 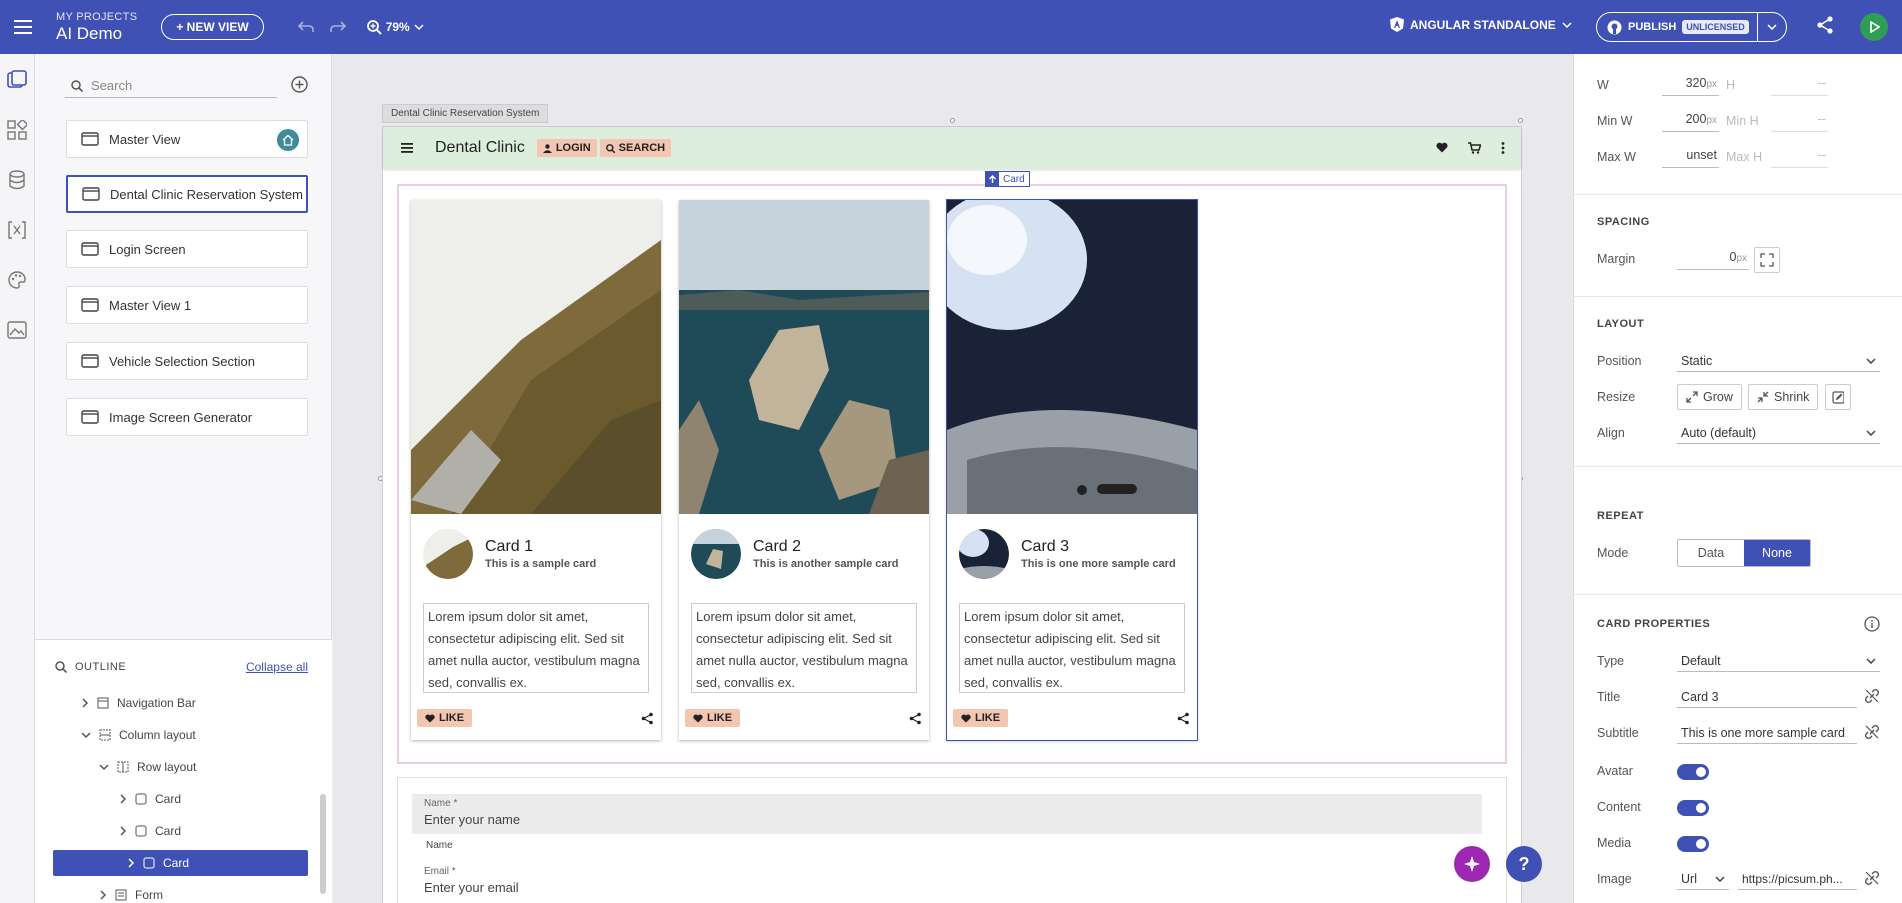 I want to click on project-info: MY PROJECTS AI Demo, so click(x=96, y=27).